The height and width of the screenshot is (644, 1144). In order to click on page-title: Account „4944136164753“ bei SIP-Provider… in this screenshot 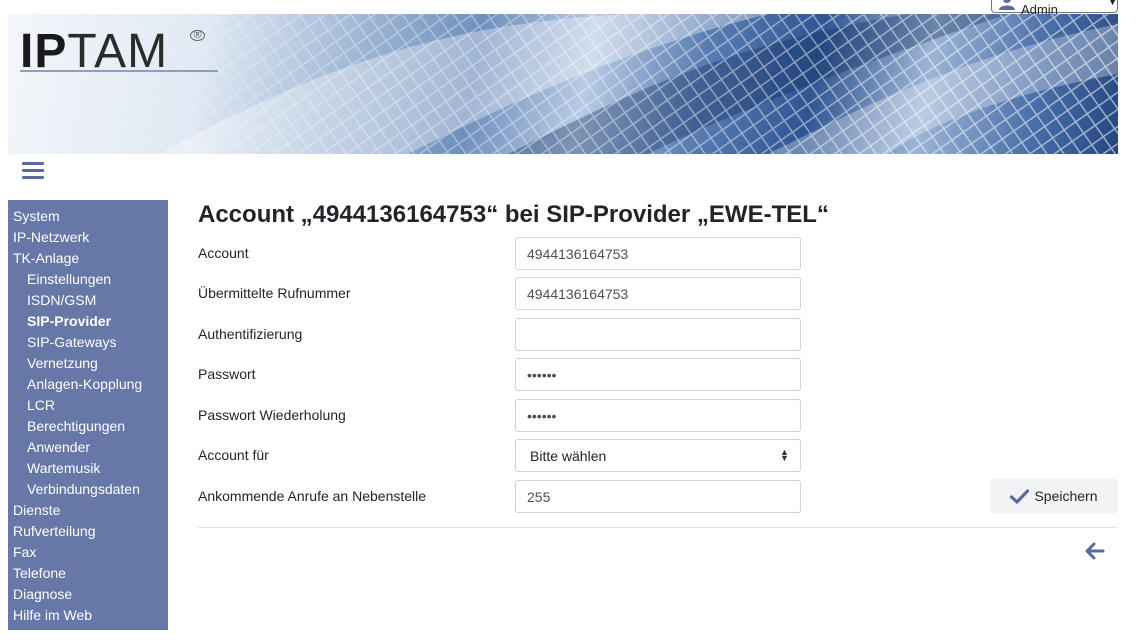, I will do `click(513, 214)`.